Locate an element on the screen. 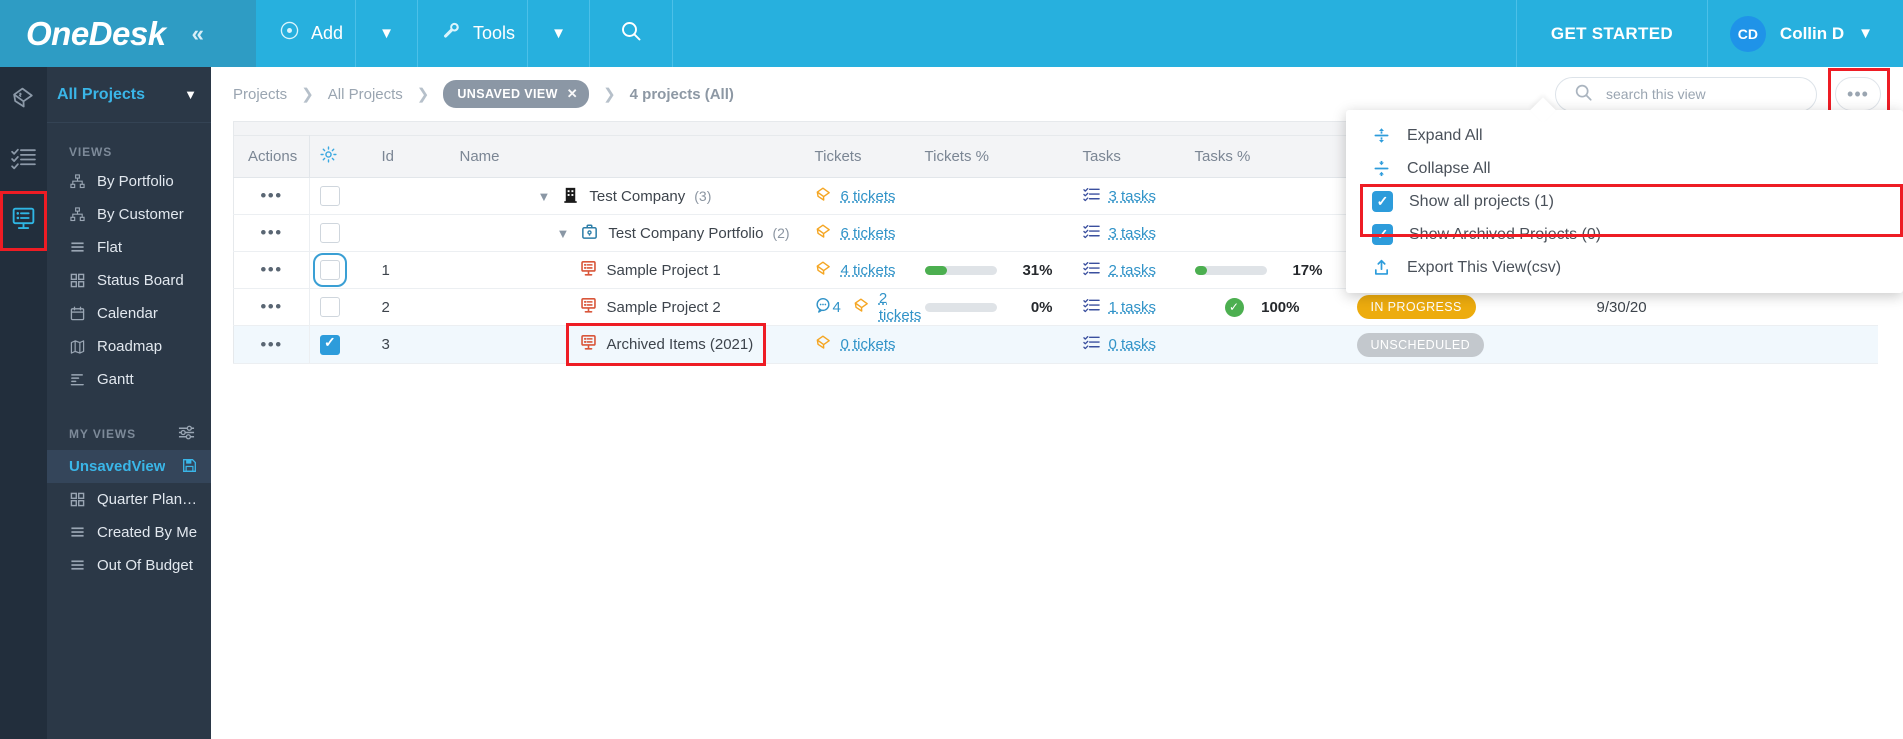  sliders-icon is located at coordinates (186, 434).